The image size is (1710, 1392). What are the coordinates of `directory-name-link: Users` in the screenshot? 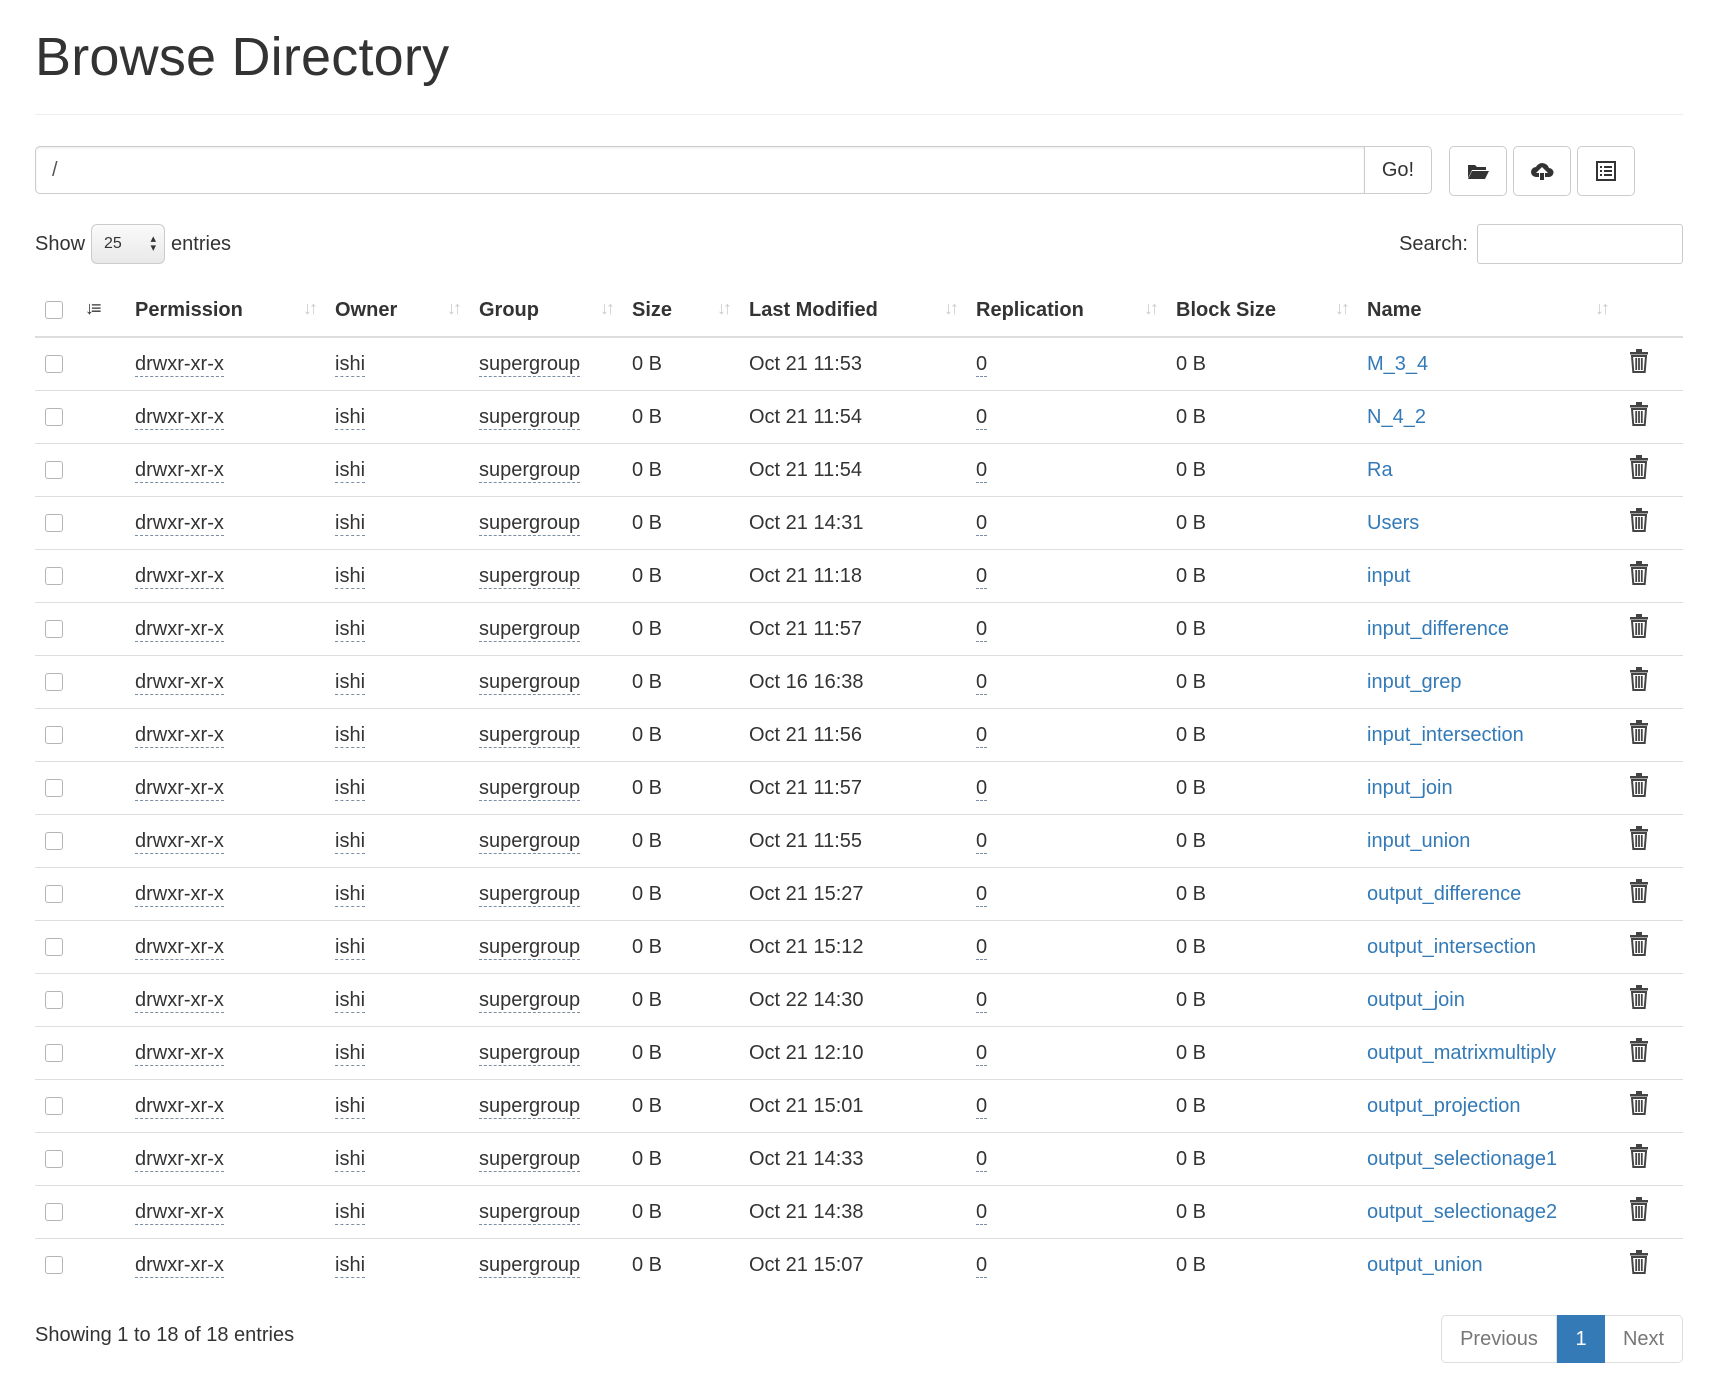 It's located at (1393, 523).